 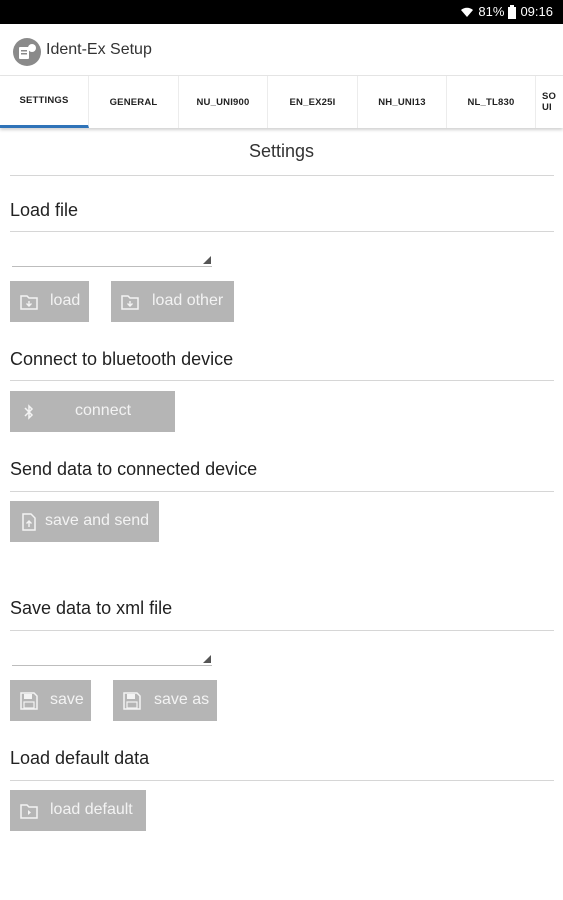 What do you see at coordinates (65, 300) in the screenshot?
I see `button-label: load` at bounding box center [65, 300].